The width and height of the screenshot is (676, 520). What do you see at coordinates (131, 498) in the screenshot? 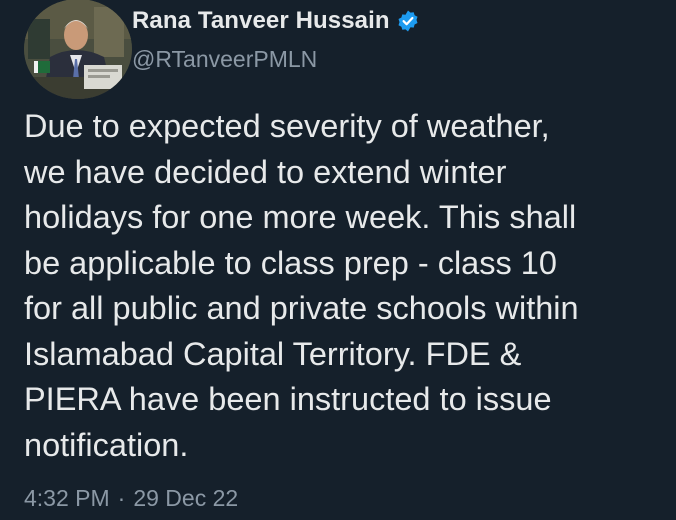
I see `tweet-timestamp: 4:32 PM · 29 Dec 22` at bounding box center [131, 498].